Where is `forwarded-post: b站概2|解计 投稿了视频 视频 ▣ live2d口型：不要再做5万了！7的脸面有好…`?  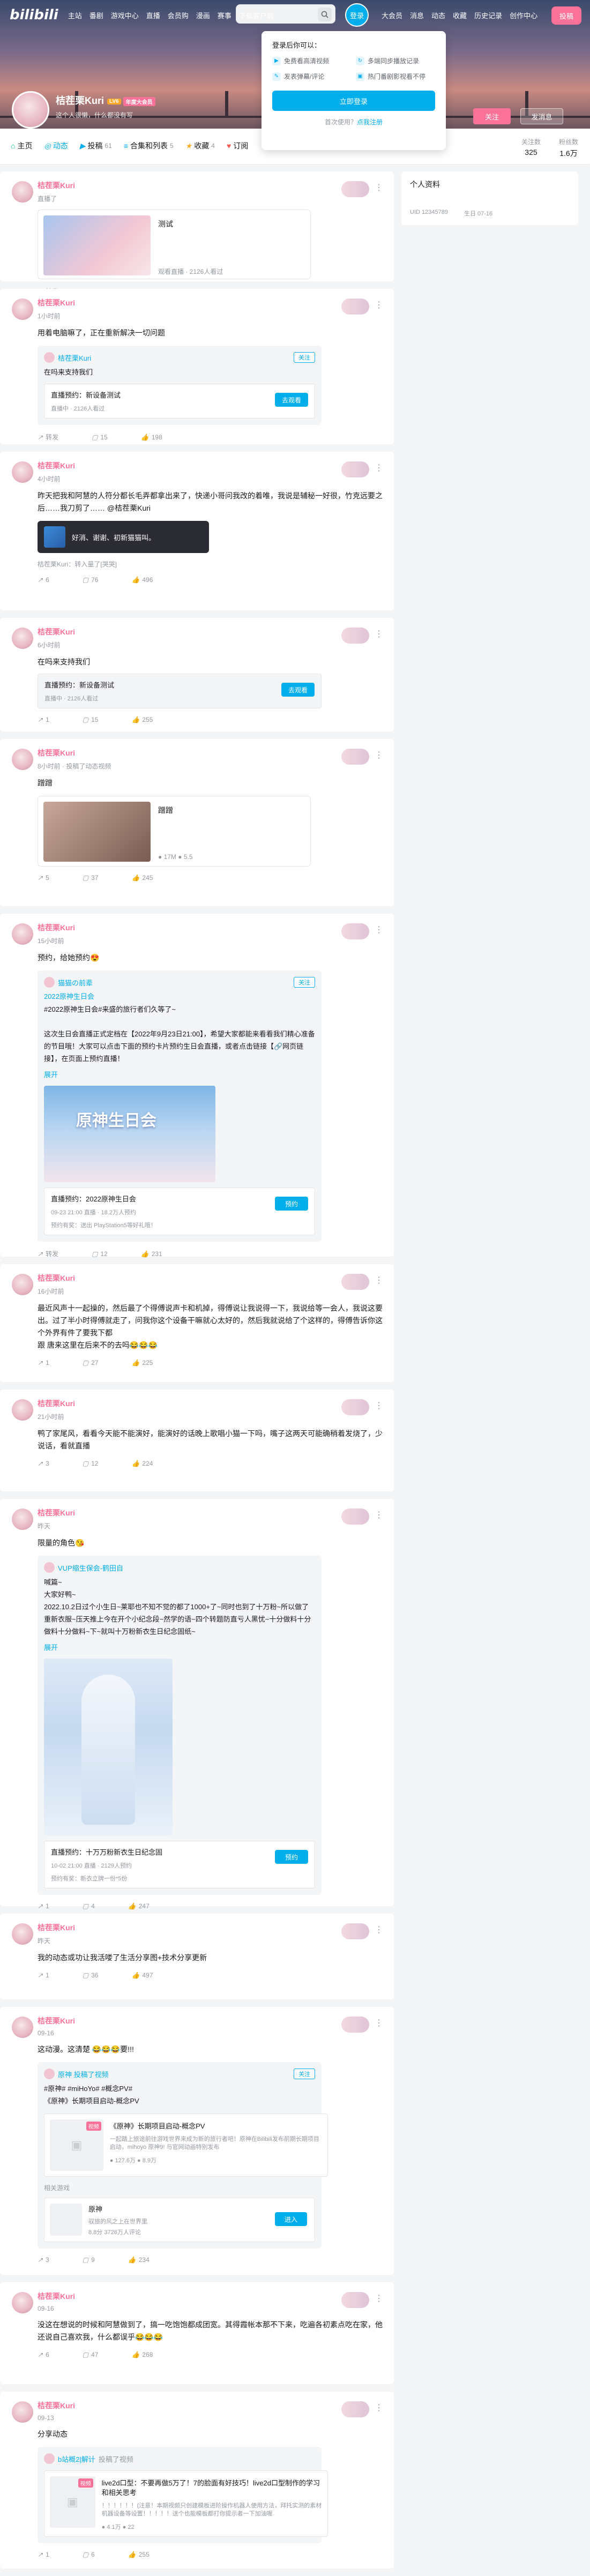 forwarded-post: b站概2|解计 投稿了视频 视频 ▣ live2d口型：不要再做5万了！7的脸面有好… is located at coordinates (183, 2495).